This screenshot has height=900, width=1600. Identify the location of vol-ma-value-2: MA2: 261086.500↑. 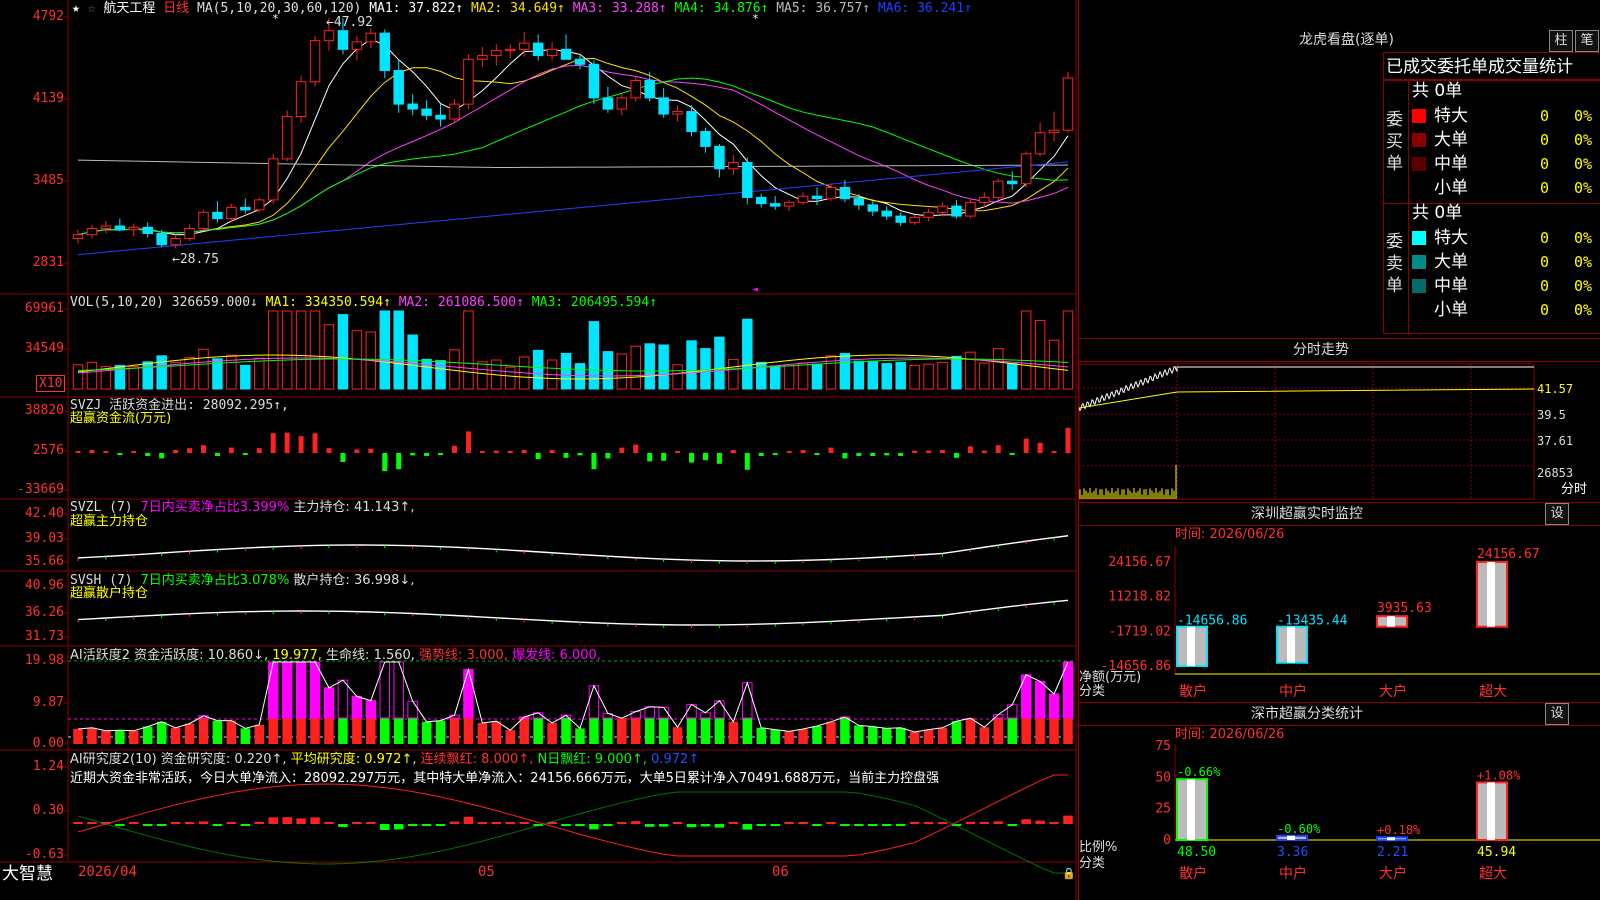
(457, 302).